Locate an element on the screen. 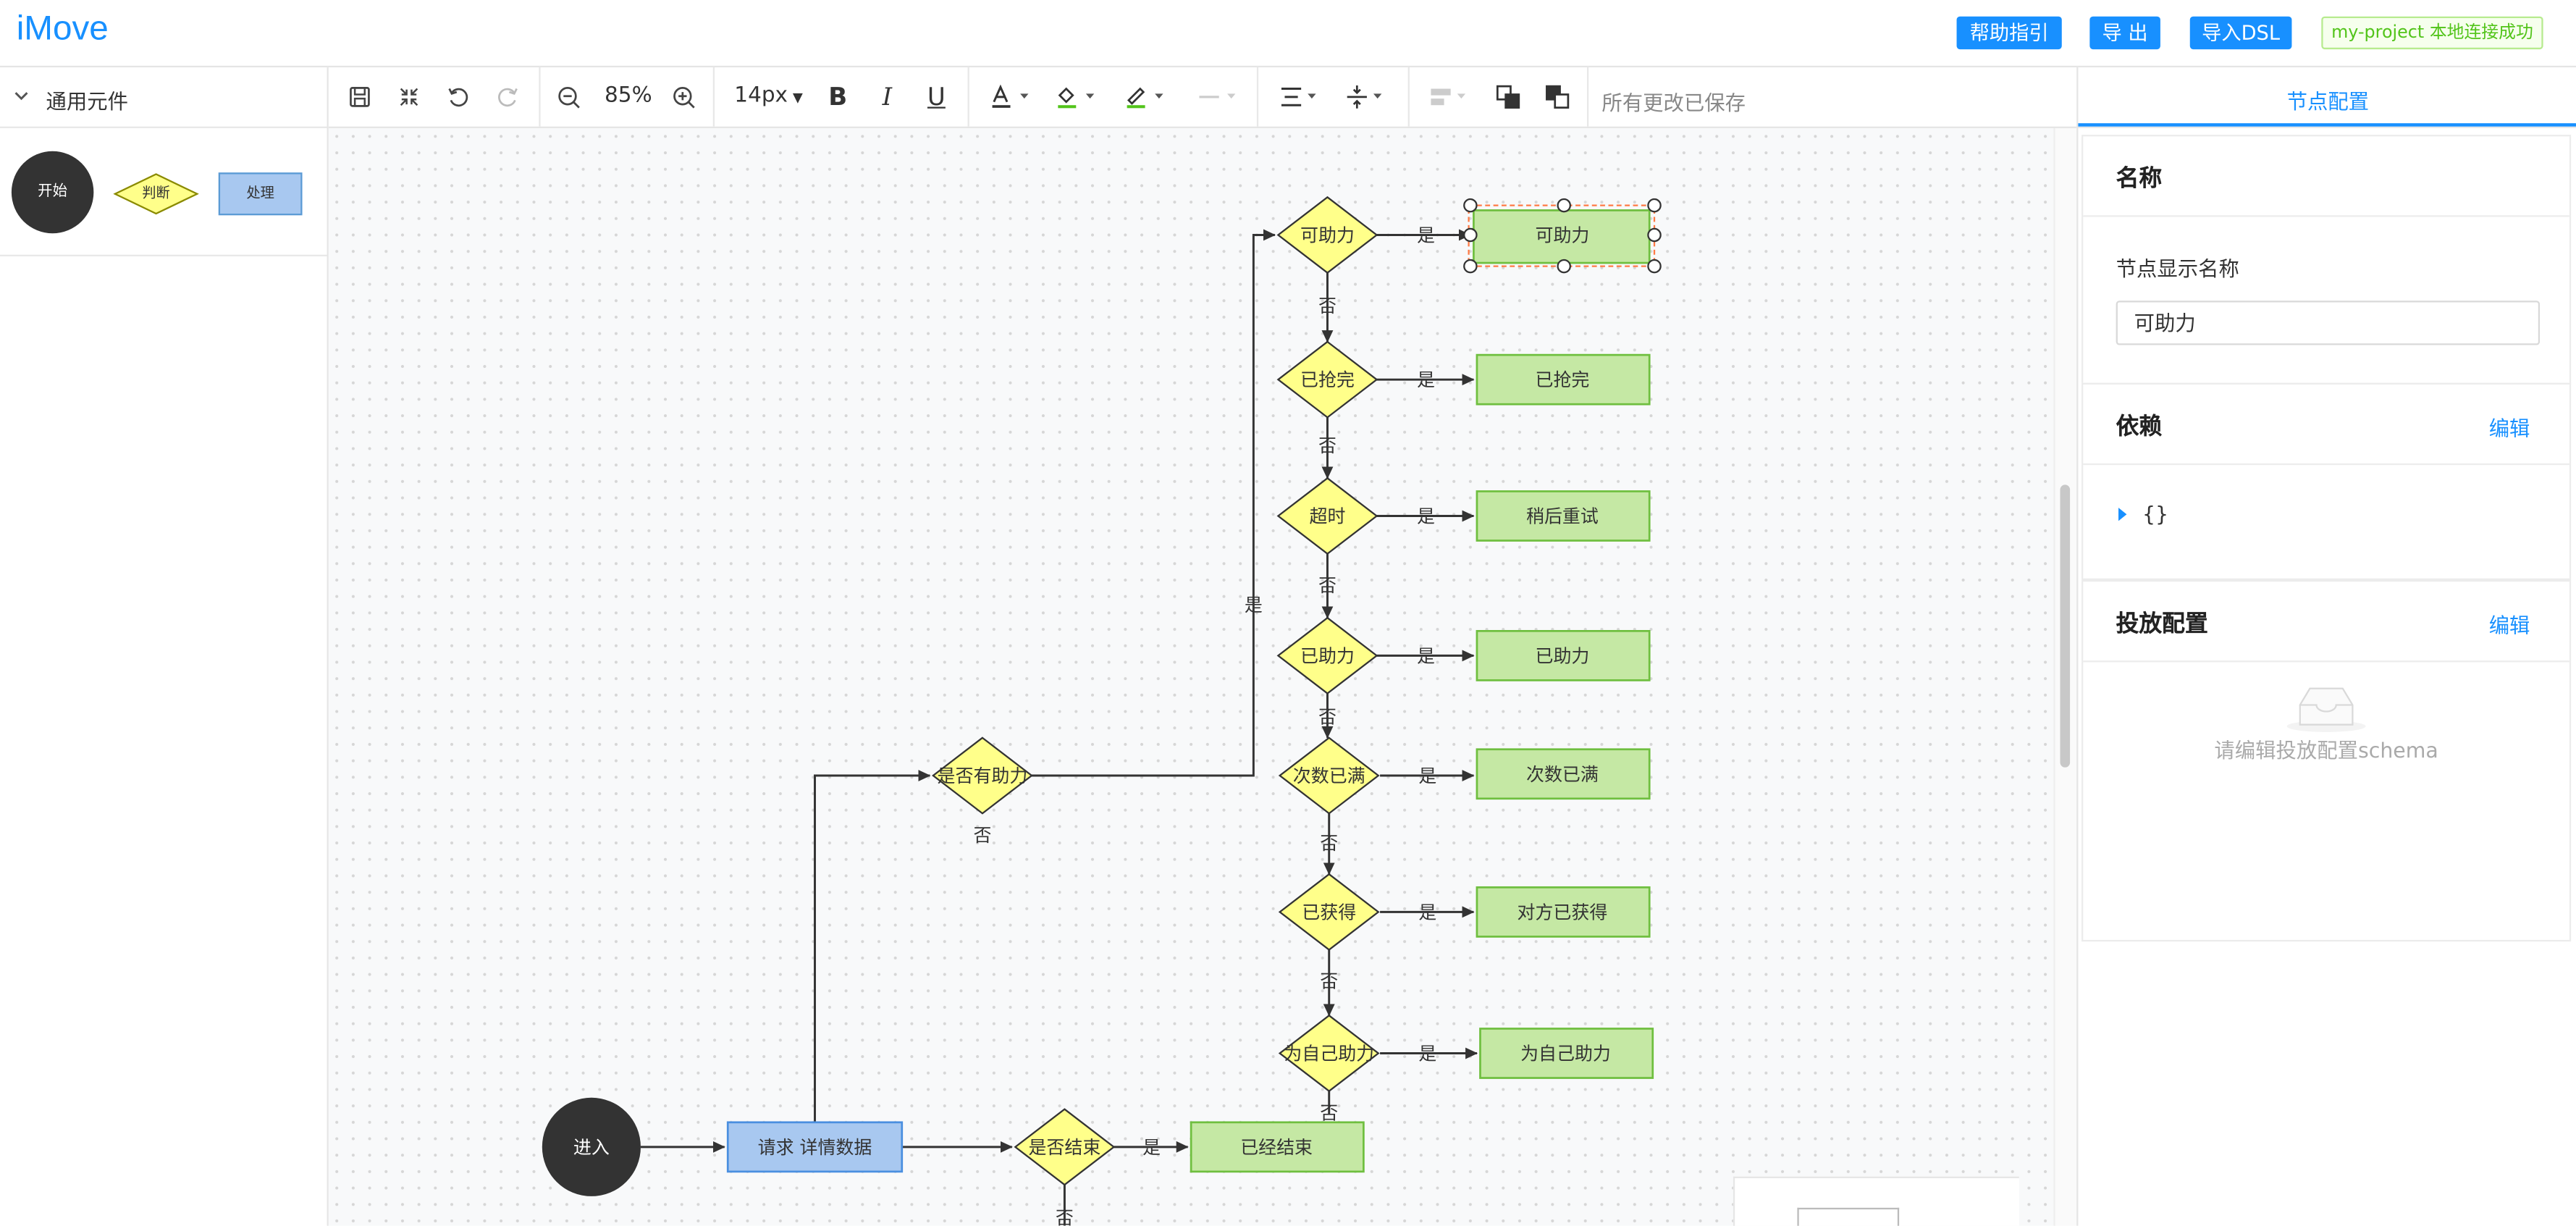 This screenshot has width=2576, height=1226. tab-node-config: 节点配置 is located at coordinates (2327, 97).